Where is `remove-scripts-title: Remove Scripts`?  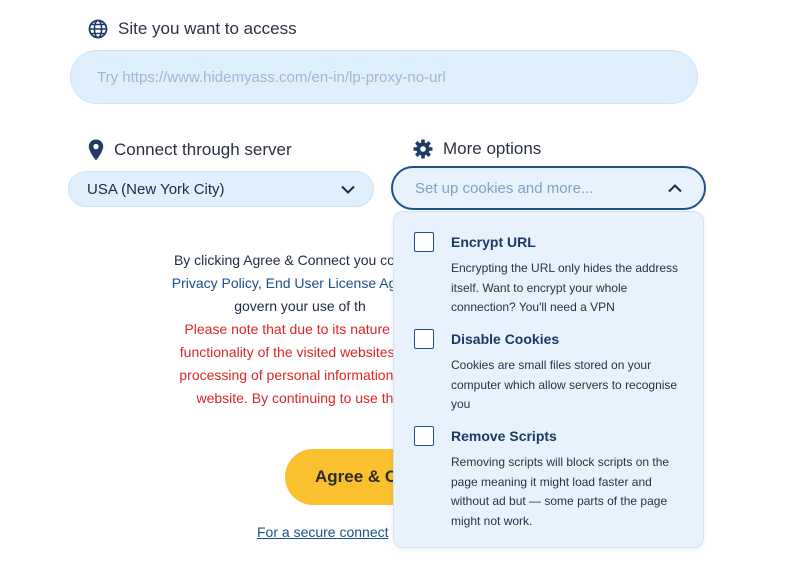 remove-scripts-title: Remove Scripts is located at coordinates (504, 436).